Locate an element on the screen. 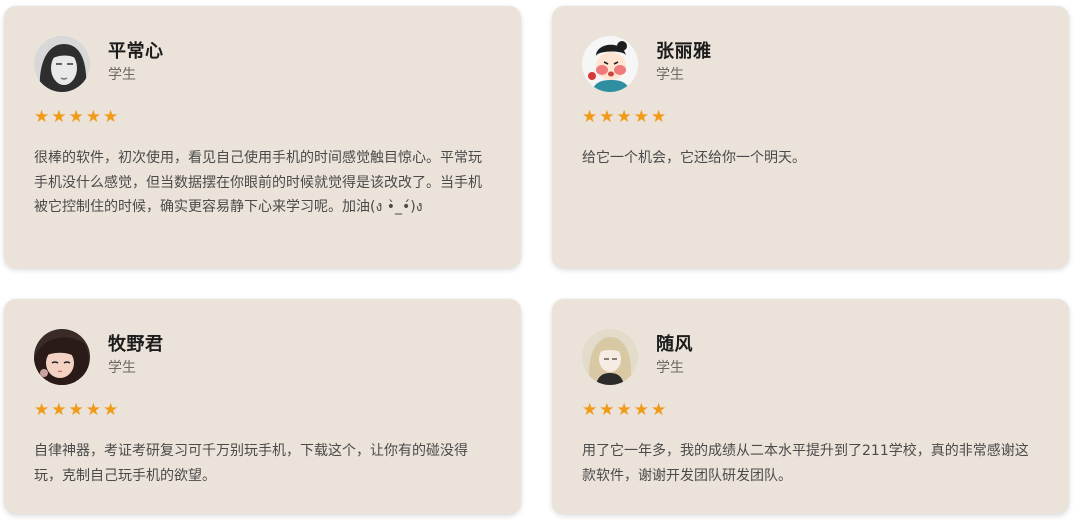 The width and height of the screenshot is (1080, 520). reviewer-name: 牧野君 is located at coordinates (136, 344).